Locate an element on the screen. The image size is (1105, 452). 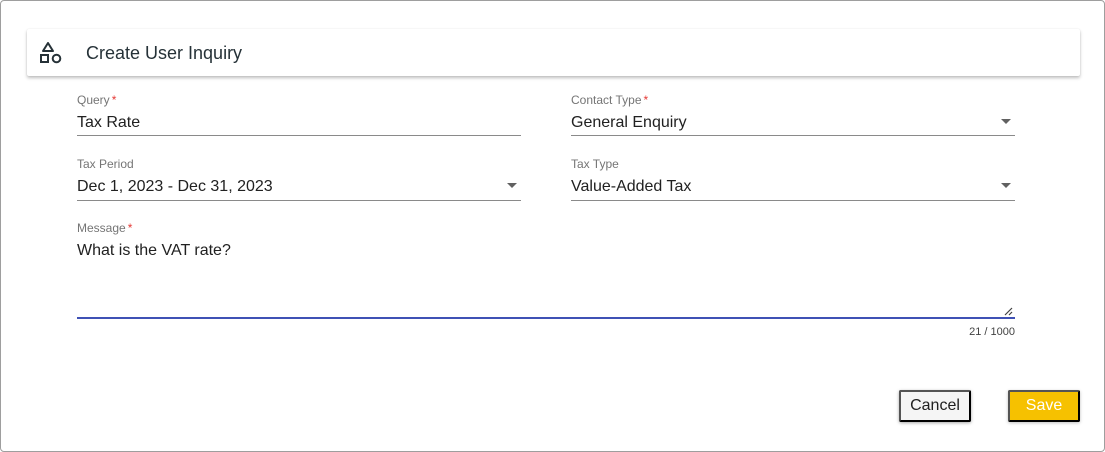
save-button: Save is located at coordinates (1044, 406).